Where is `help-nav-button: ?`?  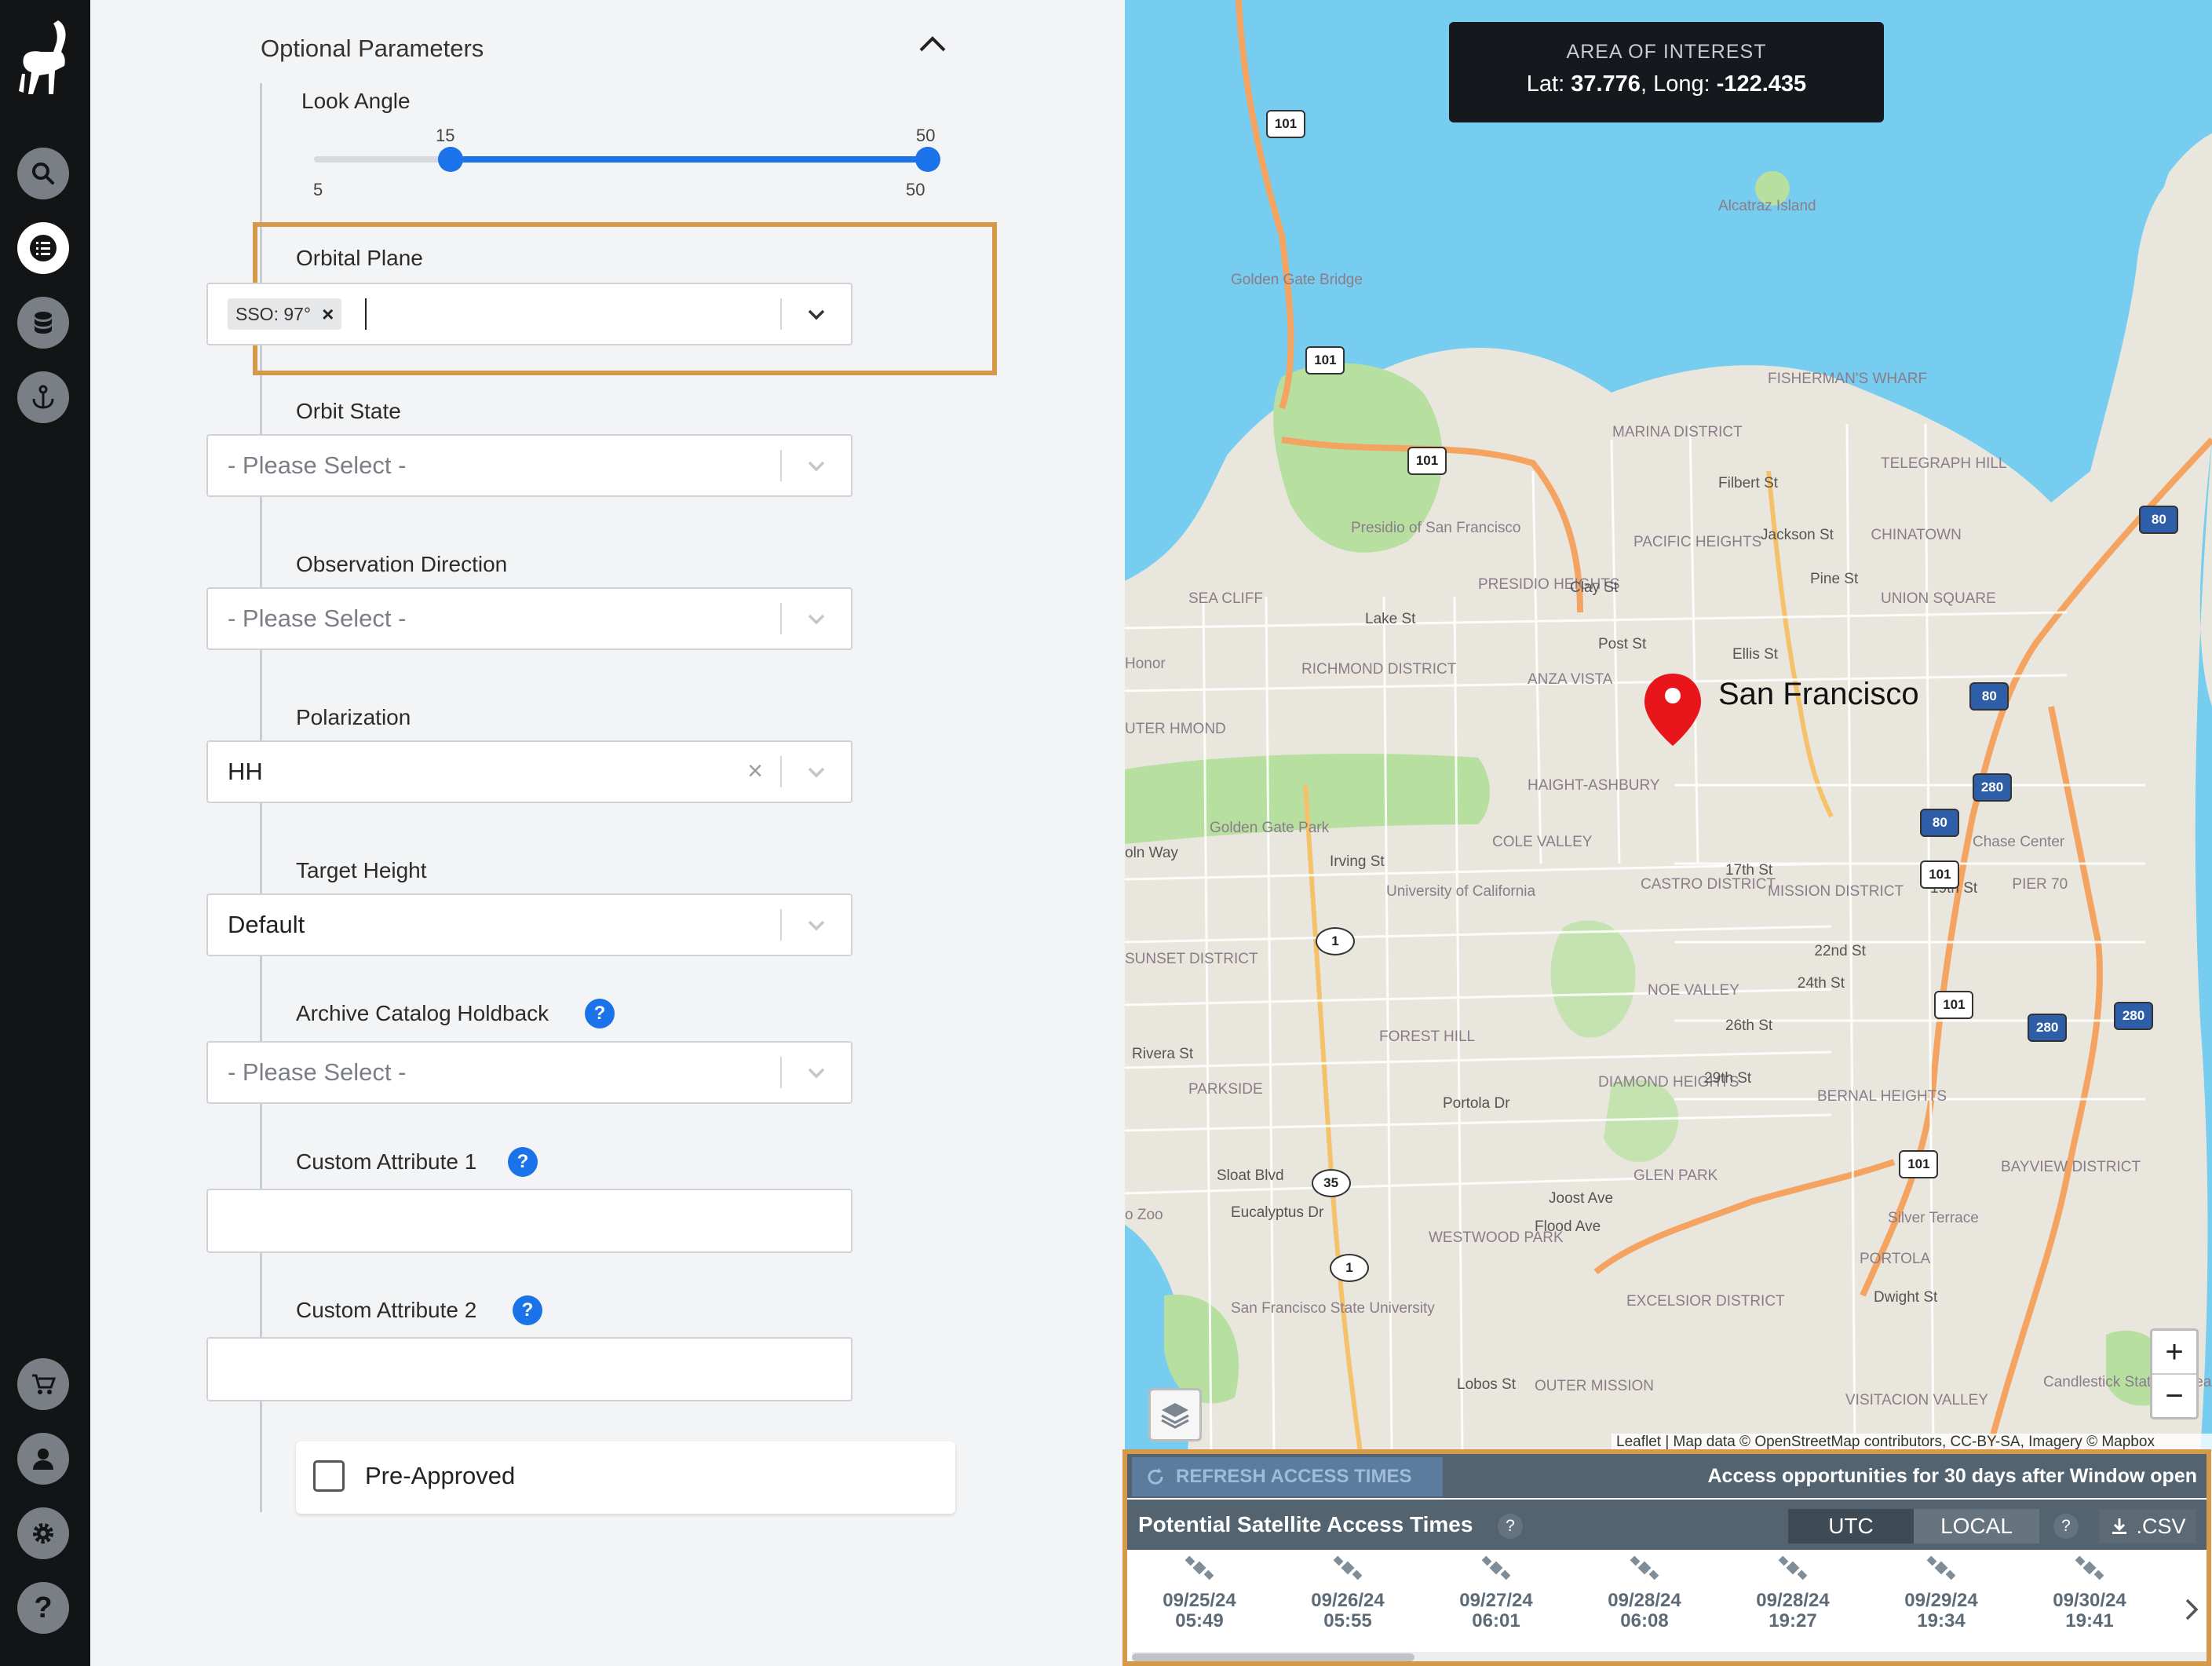
help-nav-button: ? is located at coordinates (43, 1608).